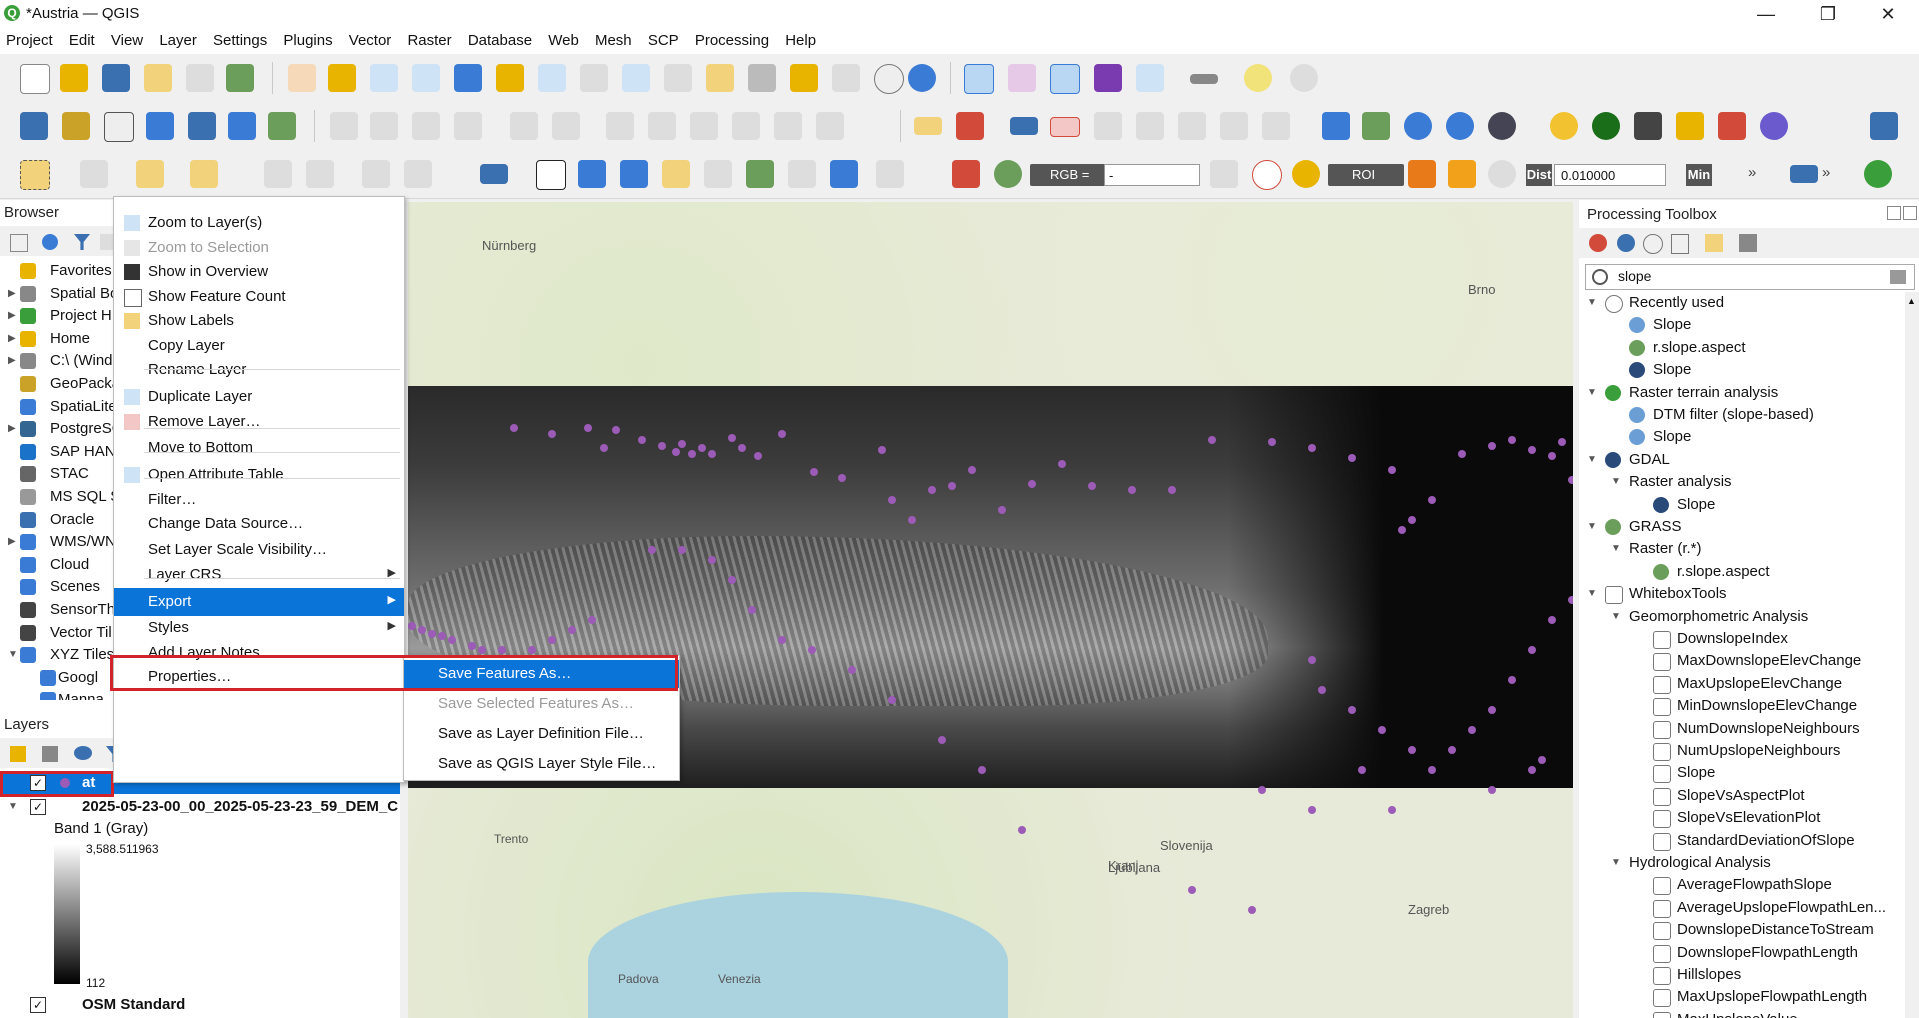 Image resolution: width=1919 pixels, height=1018 pixels. Describe the element at coordinates (1888, 14) in the screenshot. I see `close-button: ✕` at that location.